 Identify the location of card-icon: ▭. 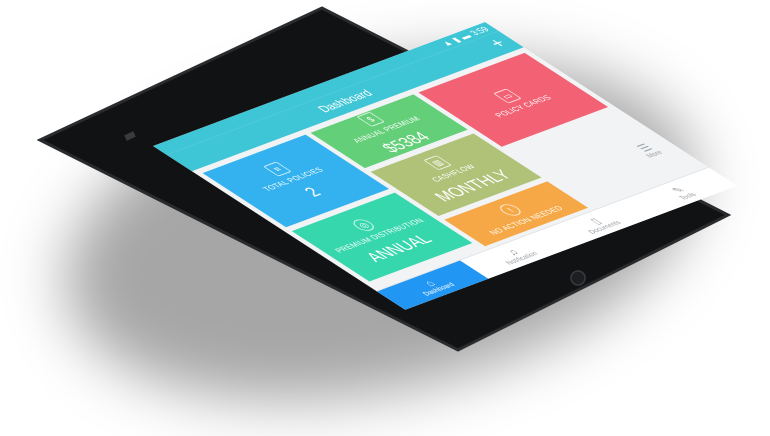
(507, 96).